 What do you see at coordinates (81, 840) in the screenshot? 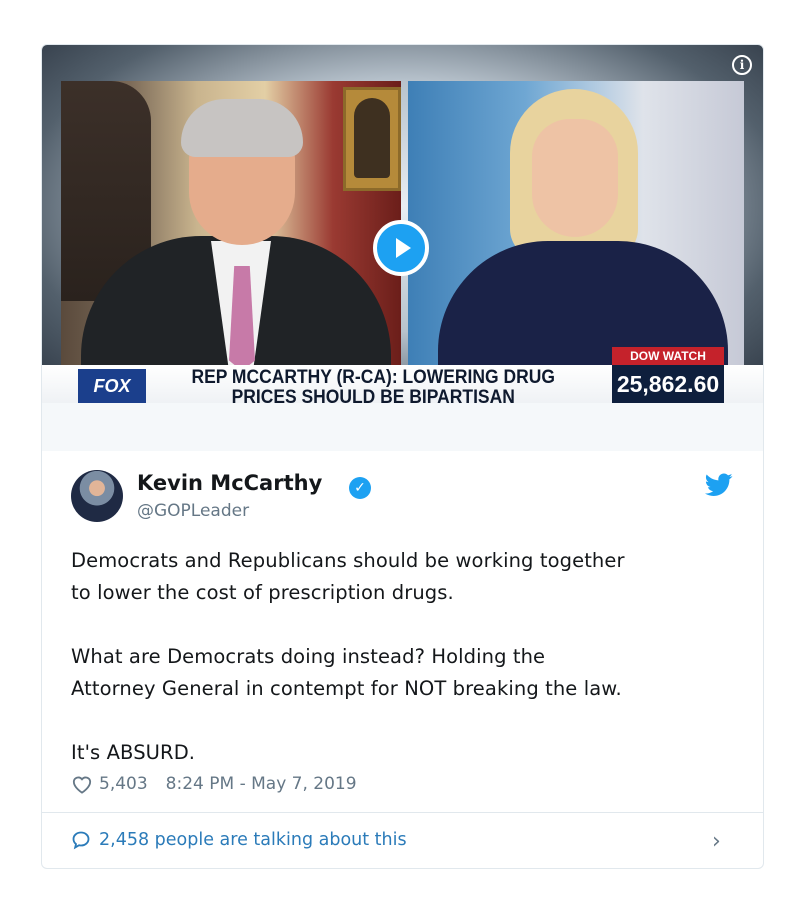
I see `reply-bubble-icon` at bounding box center [81, 840].